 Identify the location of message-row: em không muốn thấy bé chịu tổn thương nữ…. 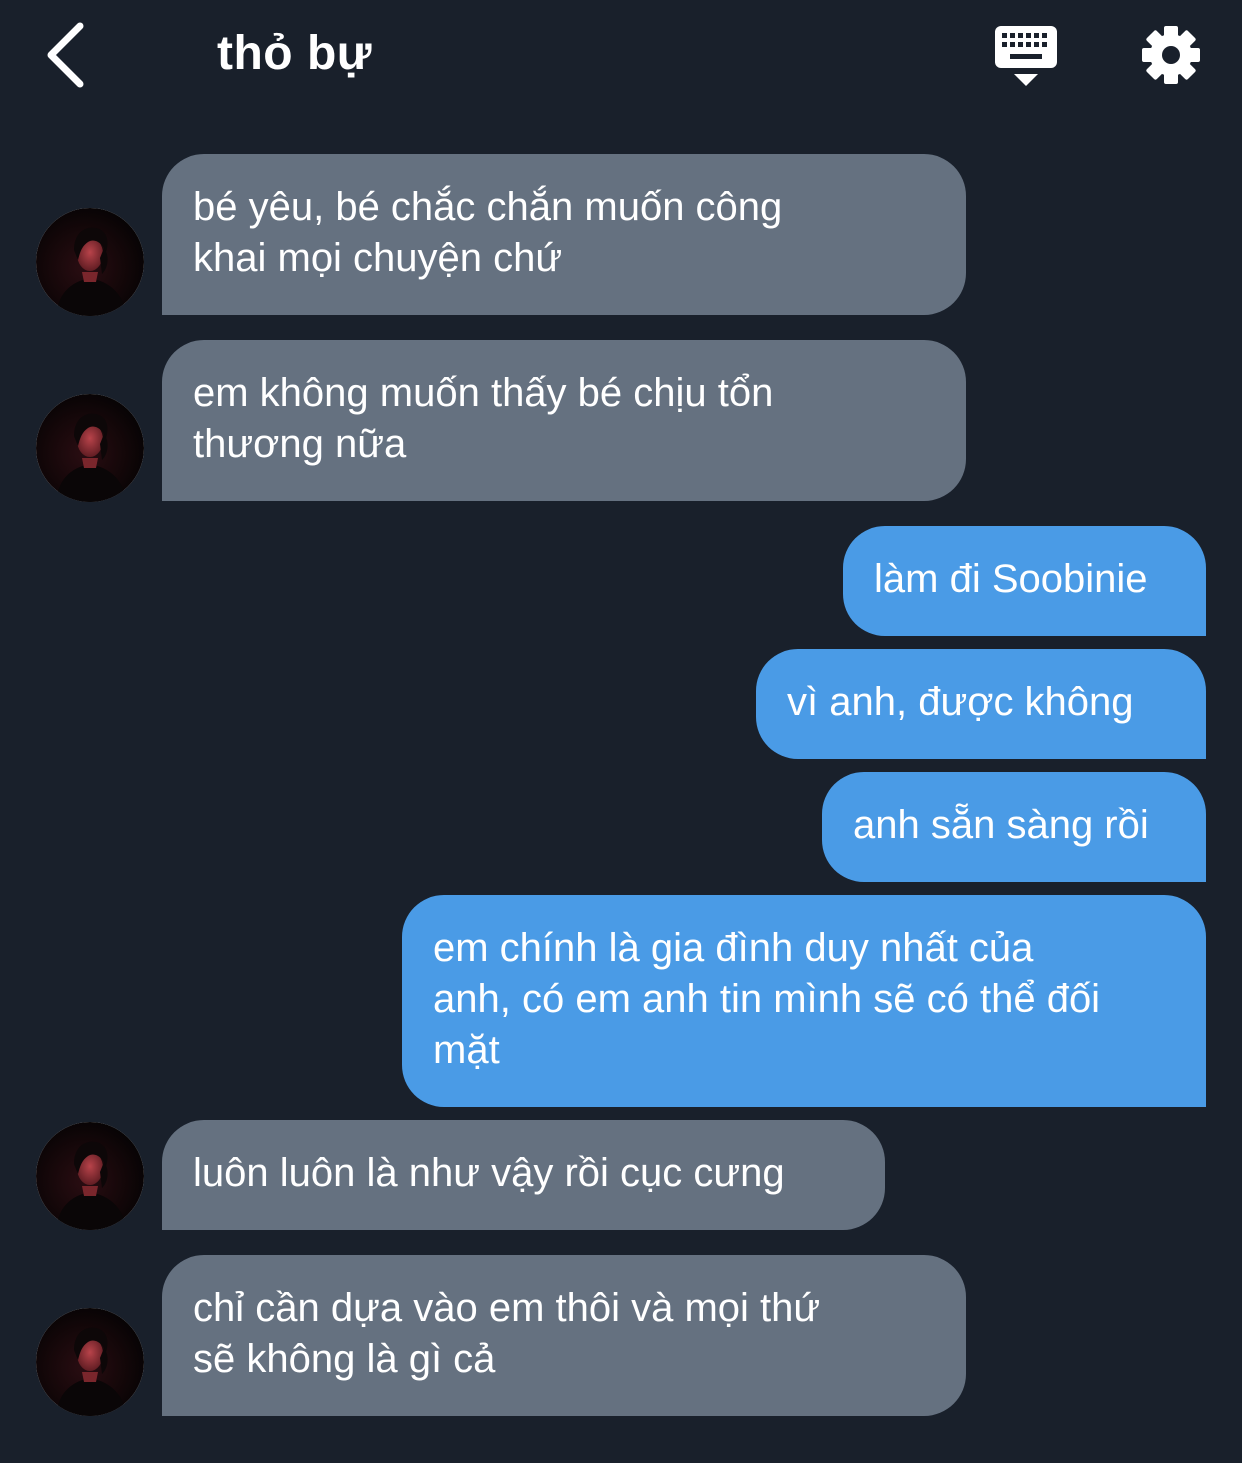
(621, 421).